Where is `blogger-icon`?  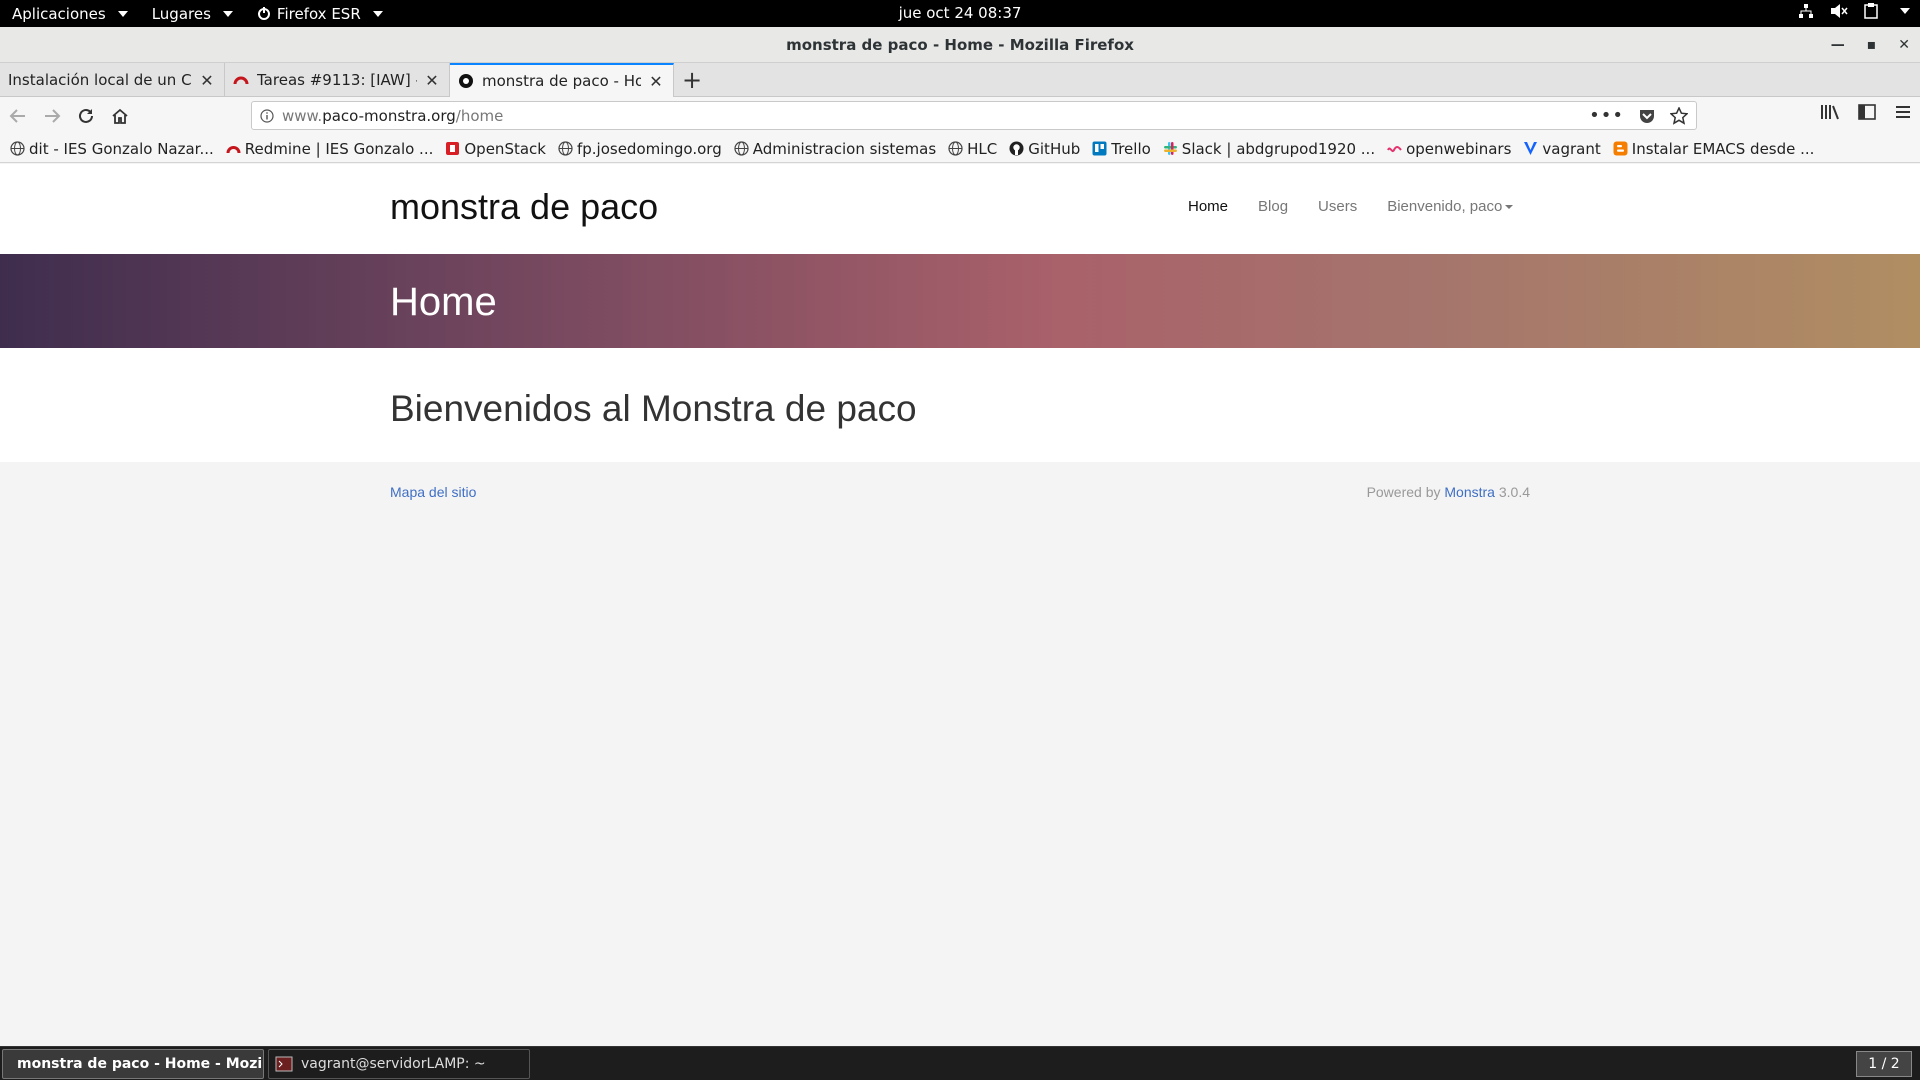 blogger-icon is located at coordinates (1620, 148).